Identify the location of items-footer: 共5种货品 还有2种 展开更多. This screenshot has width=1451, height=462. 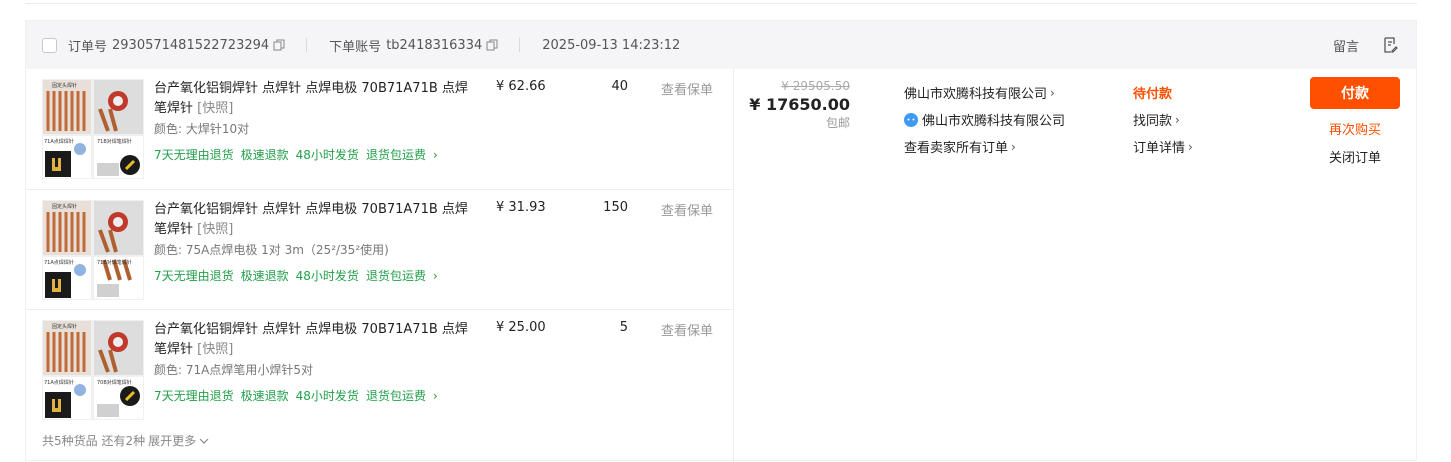
(125, 440).